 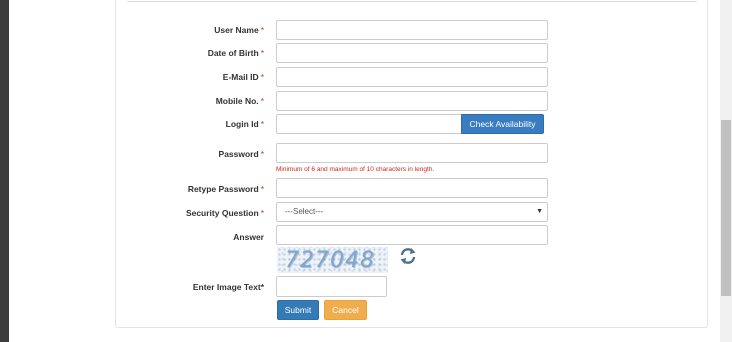 I want to click on security-question-selected: ---Select---, so click(x=304, y=211).